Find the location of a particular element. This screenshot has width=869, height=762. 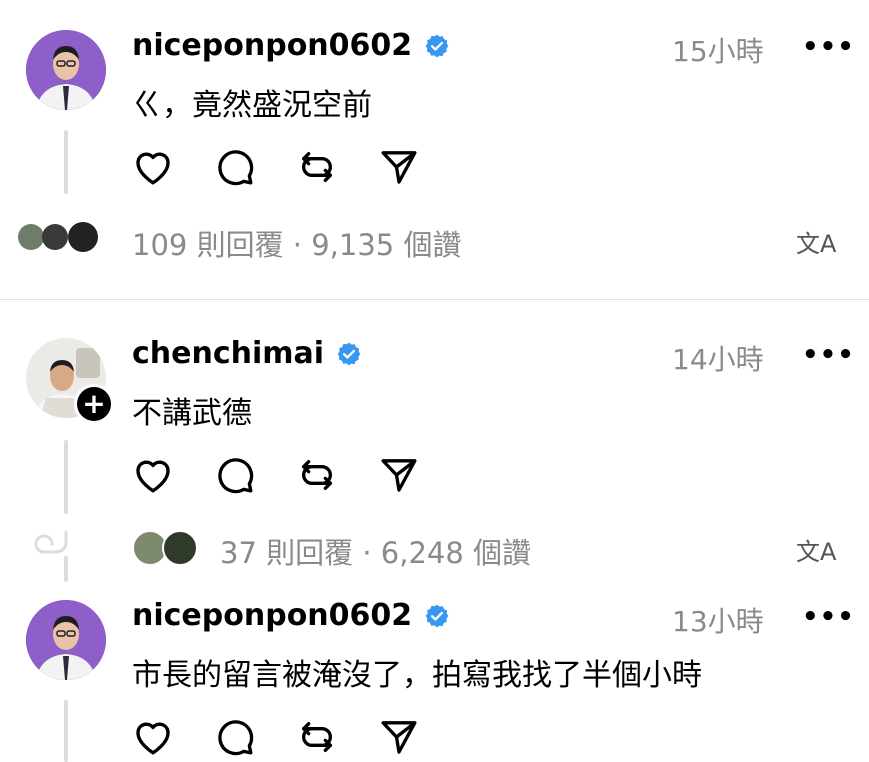

plus-icon: + is located at coordinates (94, 403).